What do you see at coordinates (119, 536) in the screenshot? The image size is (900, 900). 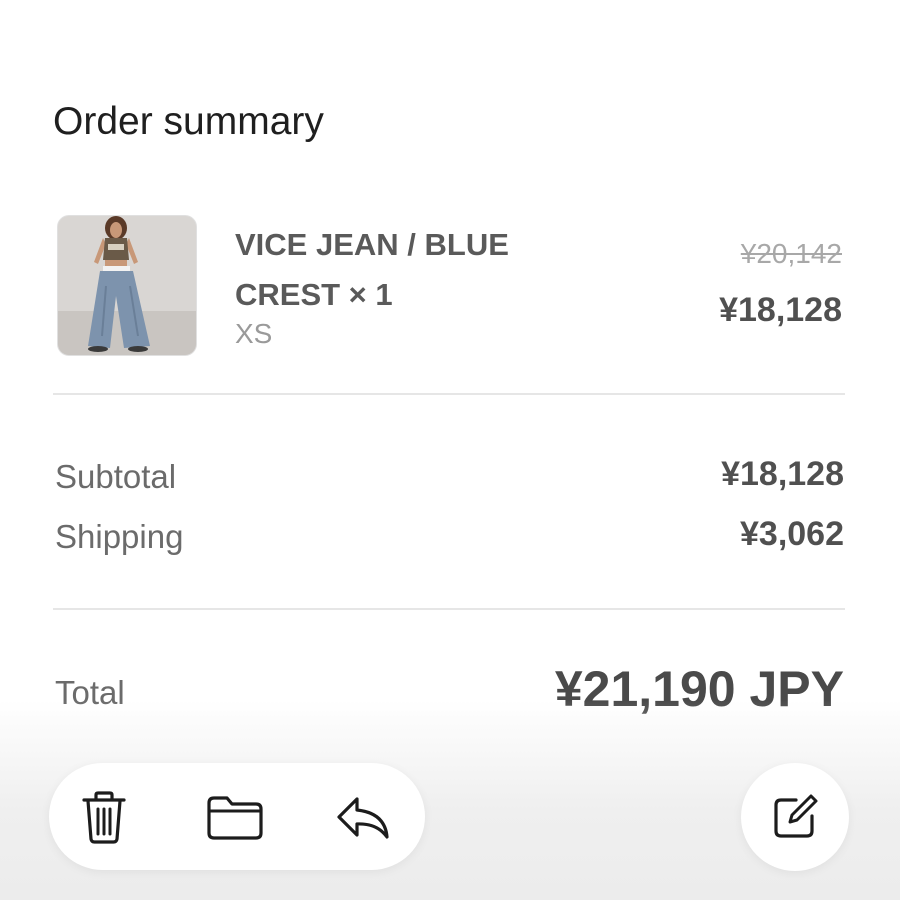 I see `shipping-label: Shipping` at bounding box center [119, 536].